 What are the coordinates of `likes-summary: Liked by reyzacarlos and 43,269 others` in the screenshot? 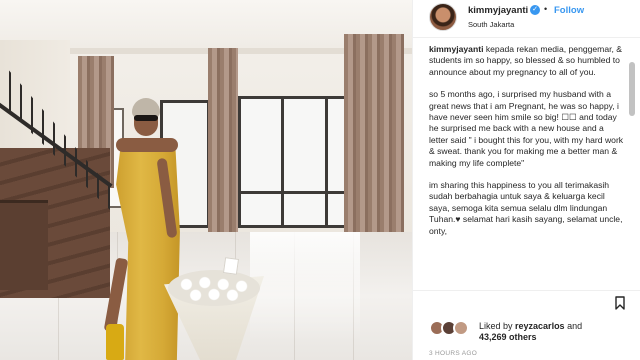 It's located at (554, 332).